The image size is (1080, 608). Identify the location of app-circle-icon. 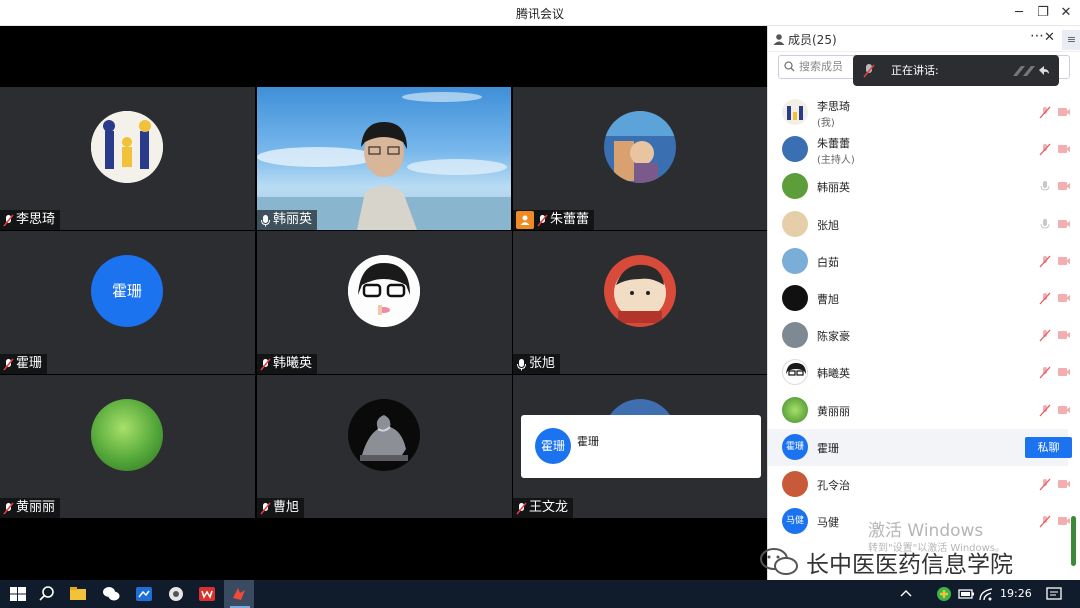
(176, 594).